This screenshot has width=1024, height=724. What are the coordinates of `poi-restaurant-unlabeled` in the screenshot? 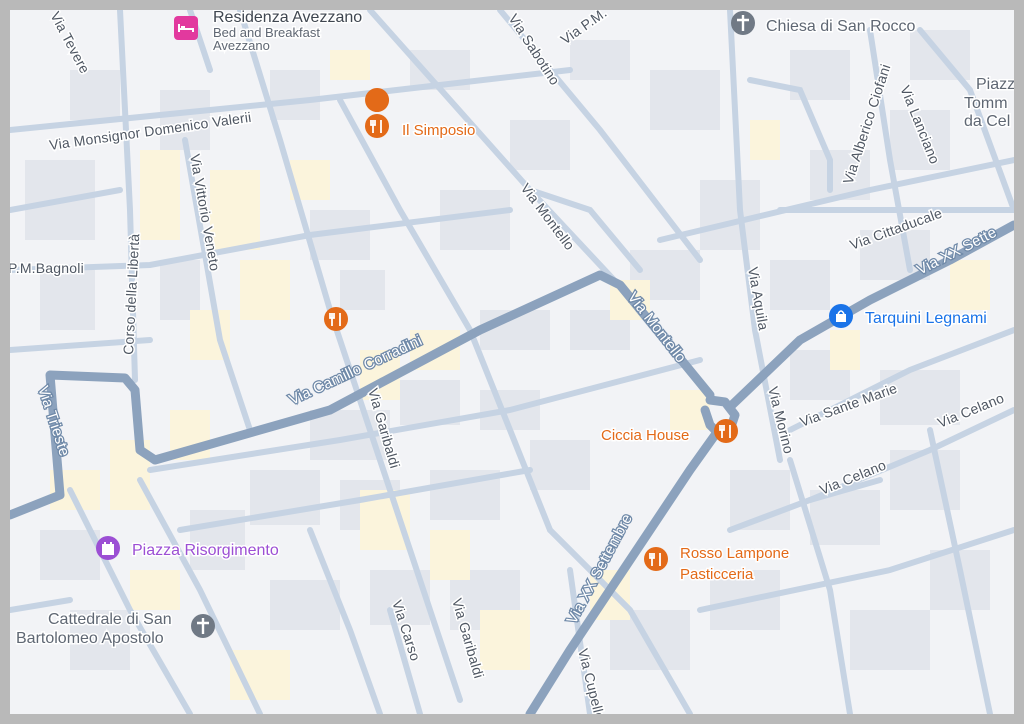 It's located at (336, 319).